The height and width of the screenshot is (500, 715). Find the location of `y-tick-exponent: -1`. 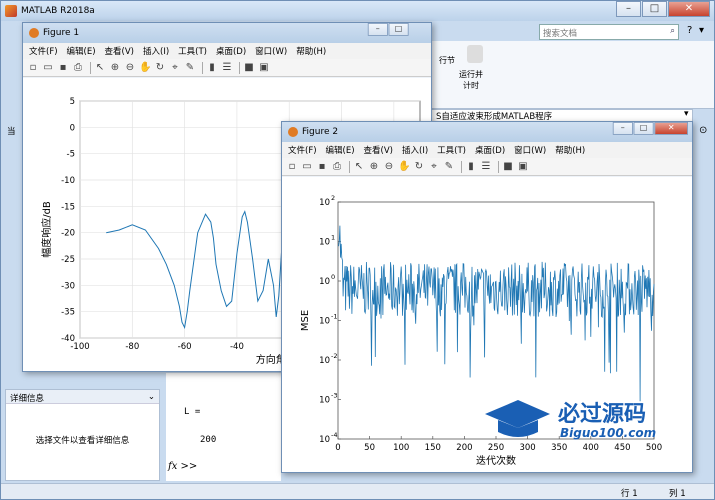

y-tick-exponent: -1 is located at coordinates (334, 317).